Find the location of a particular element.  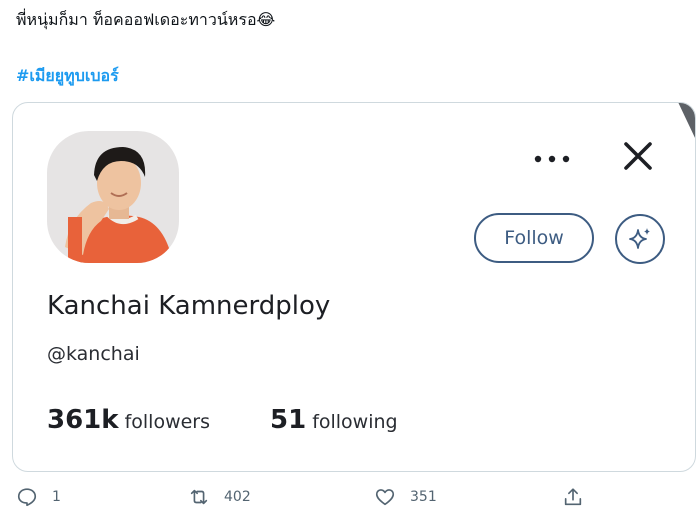

tweet-actions: 1 402 351 is located at coordinates (350, 503).